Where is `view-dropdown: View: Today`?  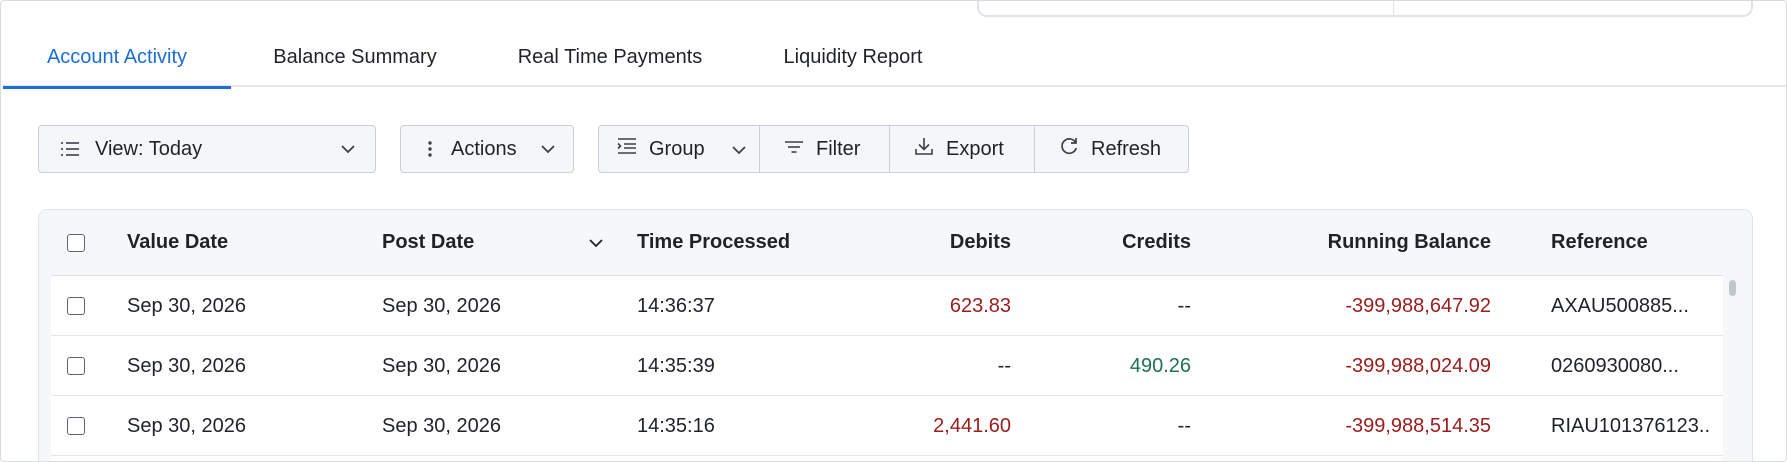
view-dropdown: View: Today is located at coordinates (207, 149).